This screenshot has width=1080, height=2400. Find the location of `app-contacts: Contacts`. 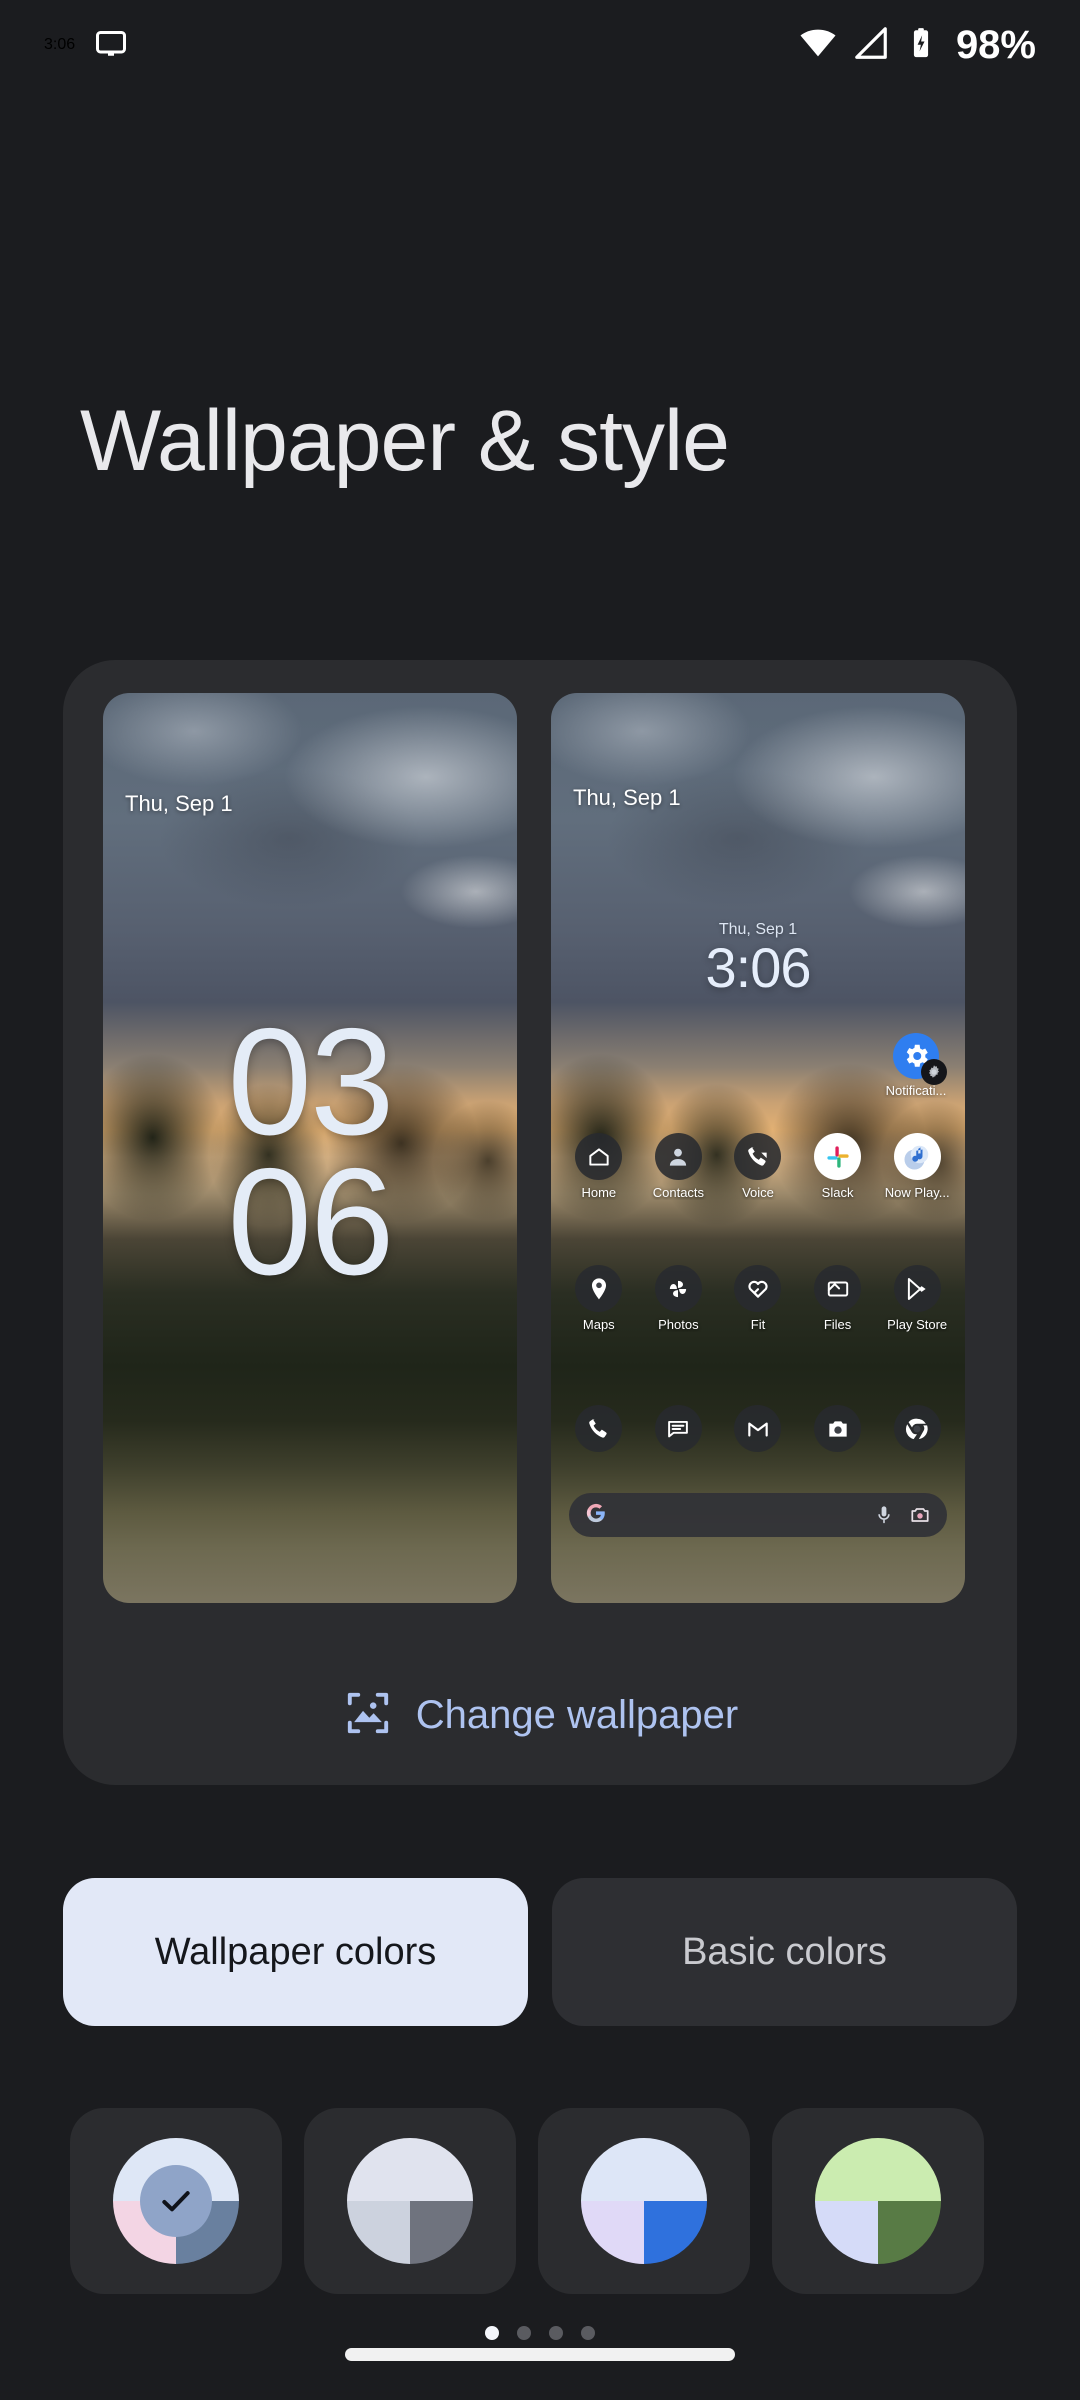

app-contacts: Contacts is located at coordinates (678, 1166).